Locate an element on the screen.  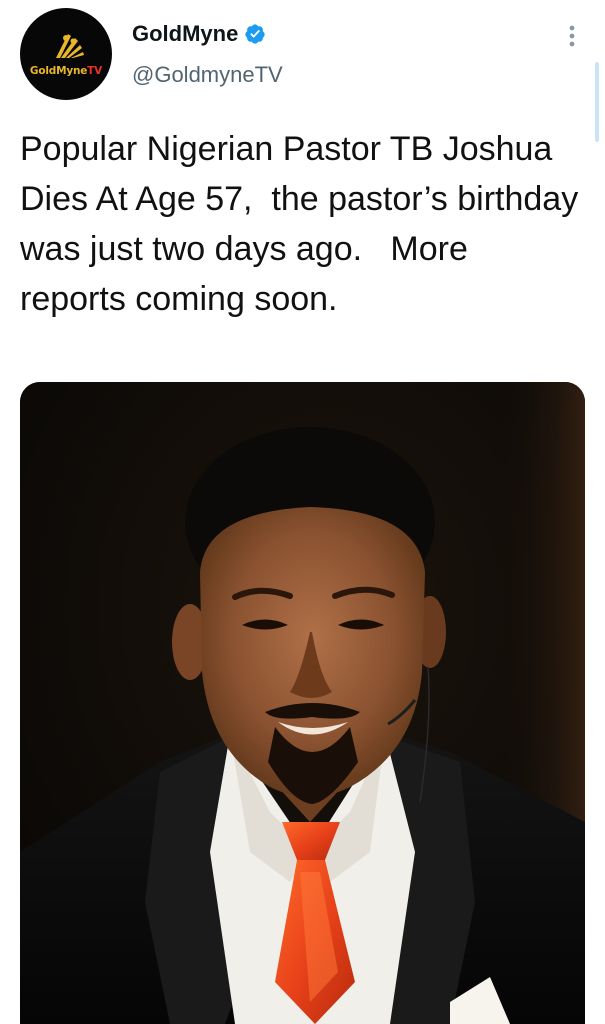
scrollbar is located at coordinates (597, 102).